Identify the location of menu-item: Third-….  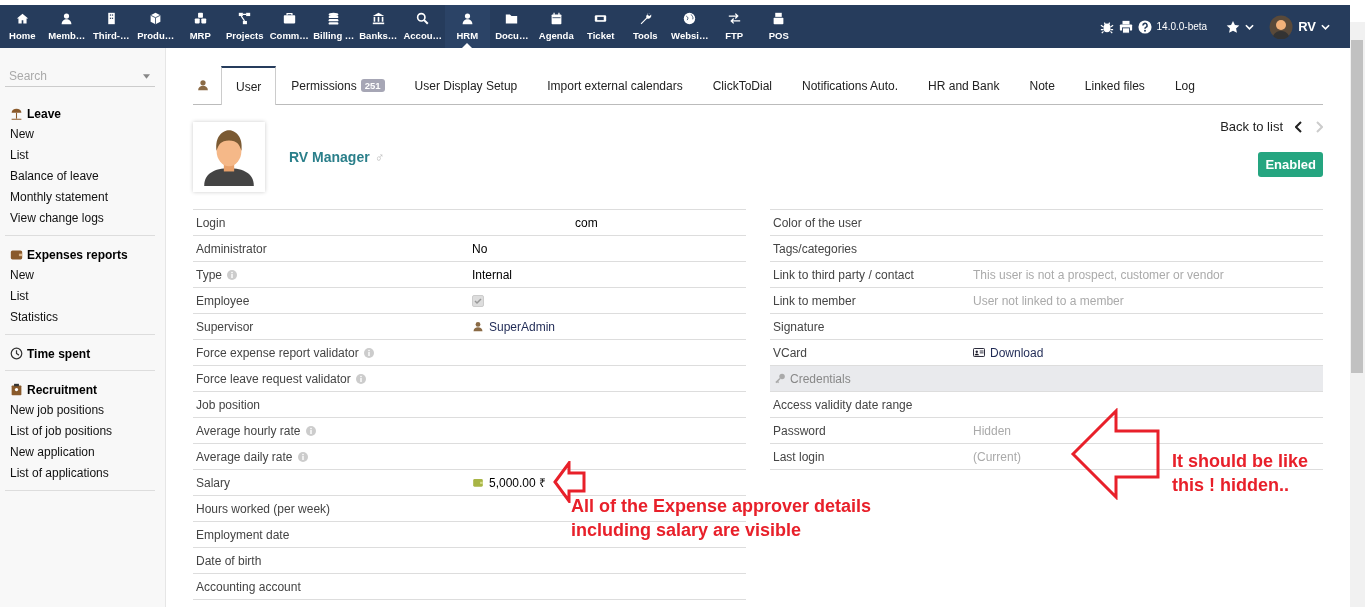
(111, 26).